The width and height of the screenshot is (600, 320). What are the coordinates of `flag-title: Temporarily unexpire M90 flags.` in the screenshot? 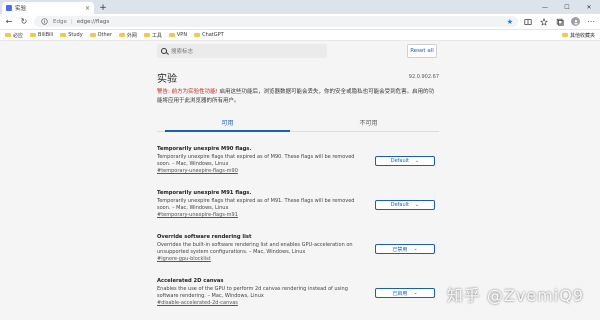 It's located at (204, 149).